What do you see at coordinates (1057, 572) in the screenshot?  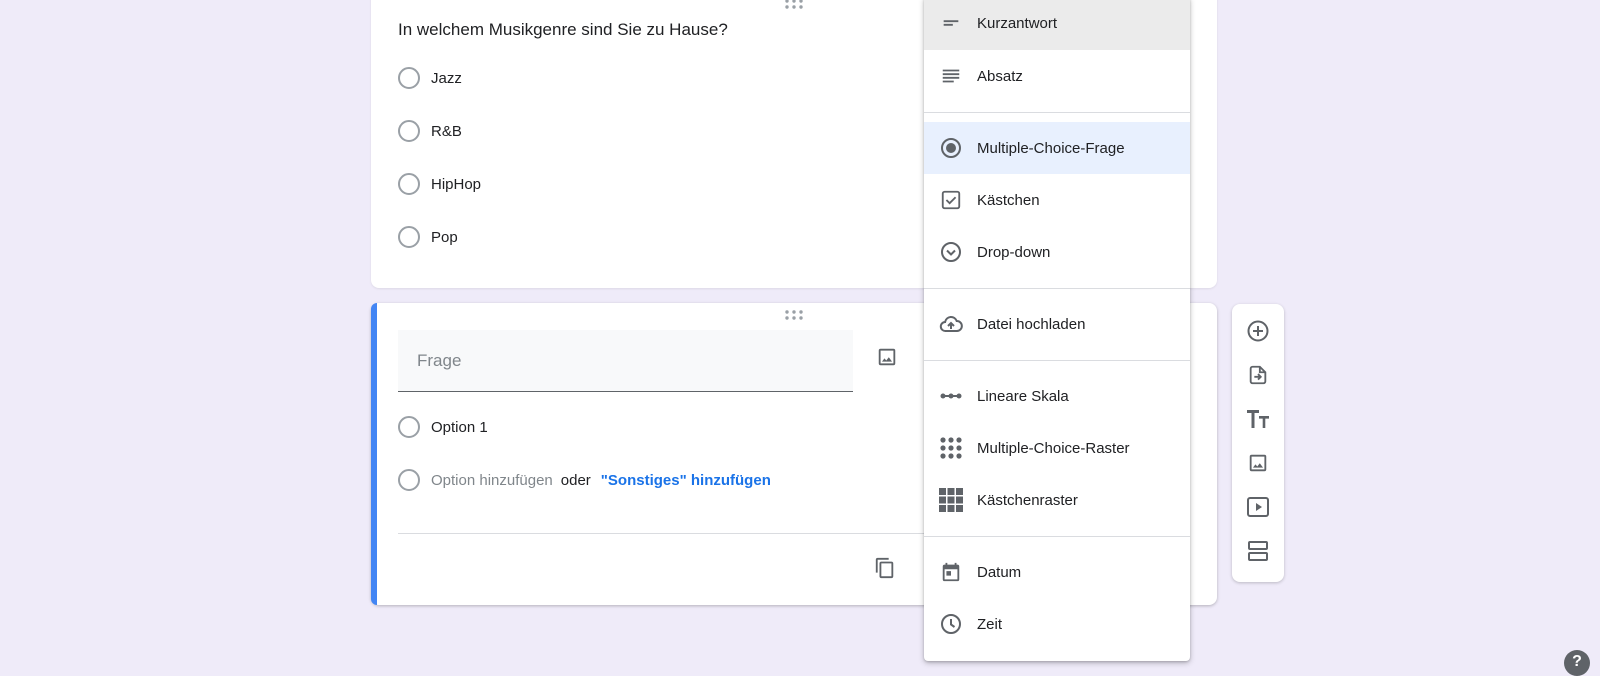 I see `menu-item-date: Datum` at bounding box center [1057, 572].